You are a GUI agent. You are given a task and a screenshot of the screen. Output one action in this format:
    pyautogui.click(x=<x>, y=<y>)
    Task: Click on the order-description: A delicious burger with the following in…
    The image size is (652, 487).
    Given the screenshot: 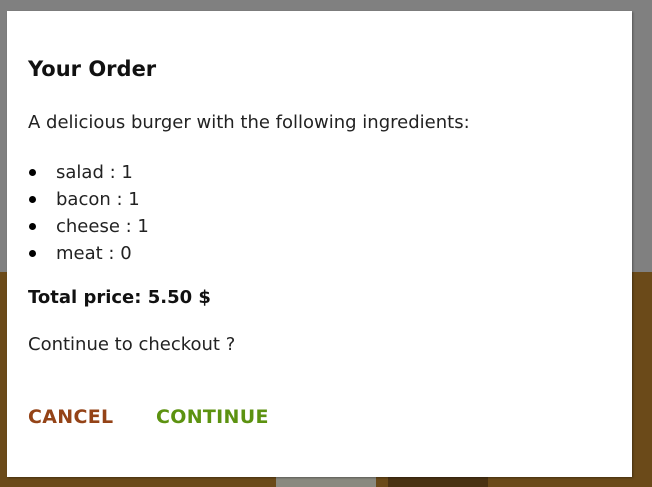 What is the action you would take?
    pyautogui.click(x=249, y=122)
    